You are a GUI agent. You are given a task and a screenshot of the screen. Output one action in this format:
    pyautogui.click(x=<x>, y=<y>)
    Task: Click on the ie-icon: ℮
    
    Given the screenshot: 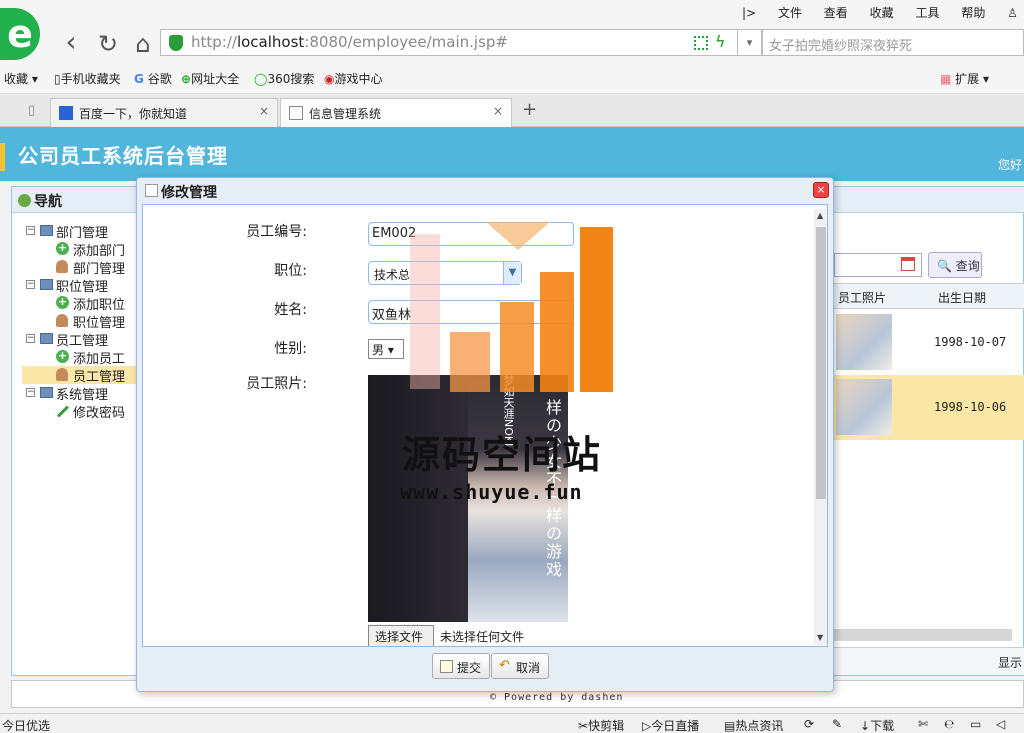 What is the action you would take?
    pyautogui.click(x=949, y=724)
    